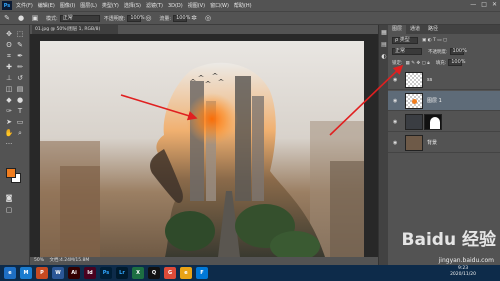  I want to click on tab-layers: 图层, so click(397, 29).